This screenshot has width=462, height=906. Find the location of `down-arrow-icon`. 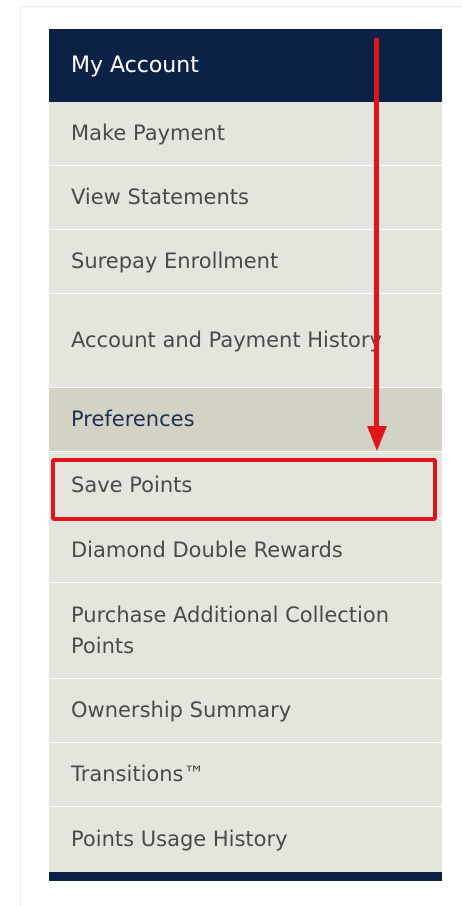

down-arrow-icon is located at coordinates (376, 234).